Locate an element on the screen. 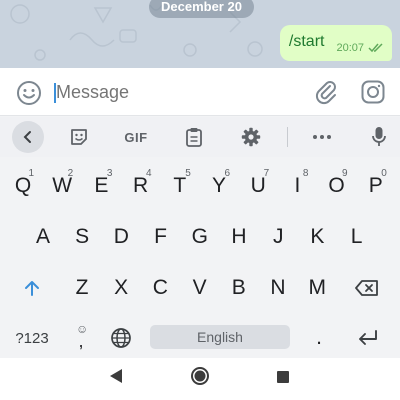  key-hint: 6 is located at coordinates (227, 173).